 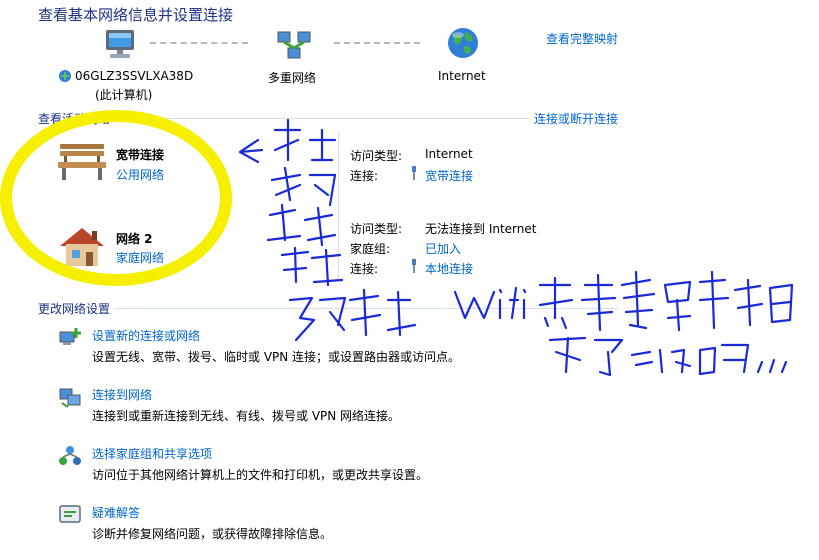 I want to click on yellow-highlight-circle, so click(x=116, y=198).